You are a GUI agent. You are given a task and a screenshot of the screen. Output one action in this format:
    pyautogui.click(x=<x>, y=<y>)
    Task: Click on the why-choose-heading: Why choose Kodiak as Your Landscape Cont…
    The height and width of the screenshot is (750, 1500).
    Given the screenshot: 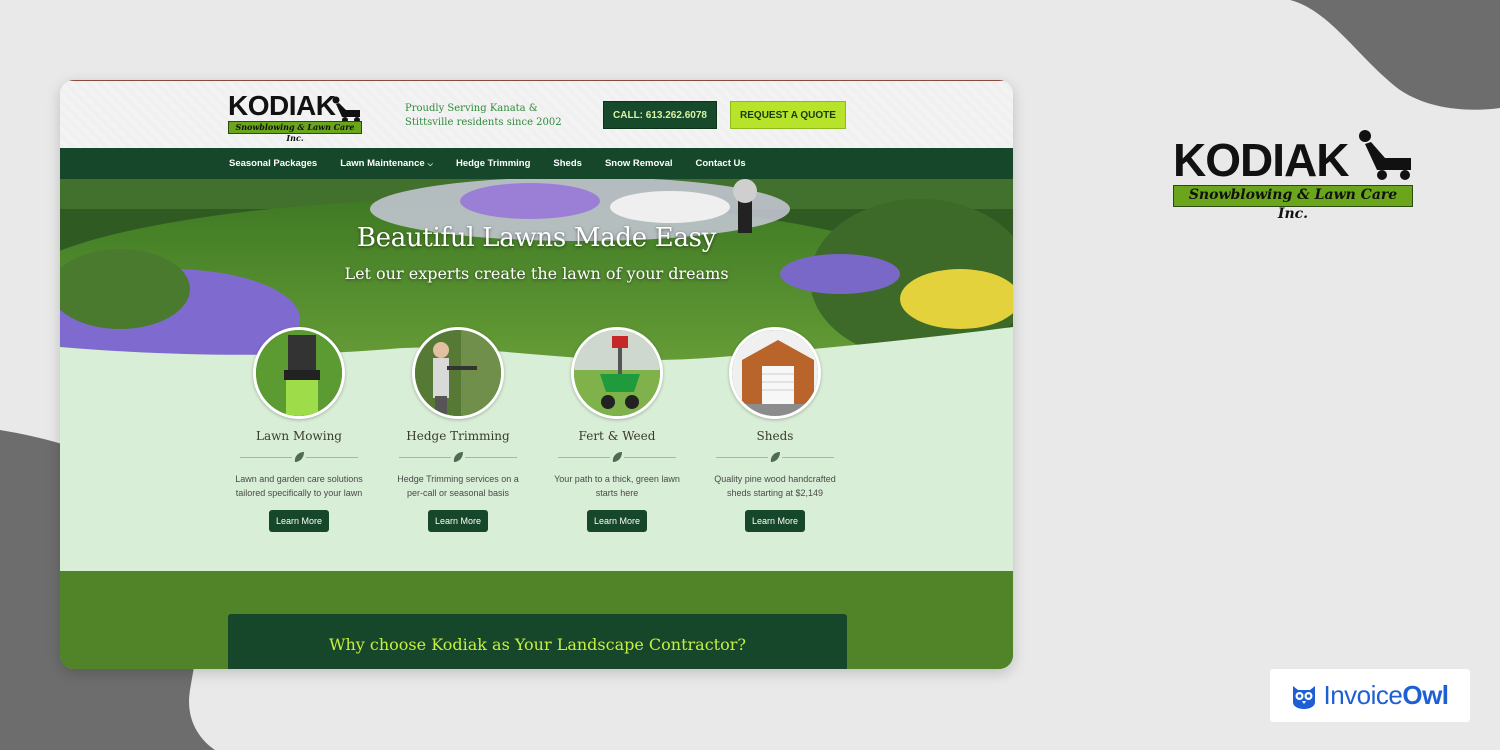 What is the action you would take?
    pyautogui.click(x=537, y=644)
    